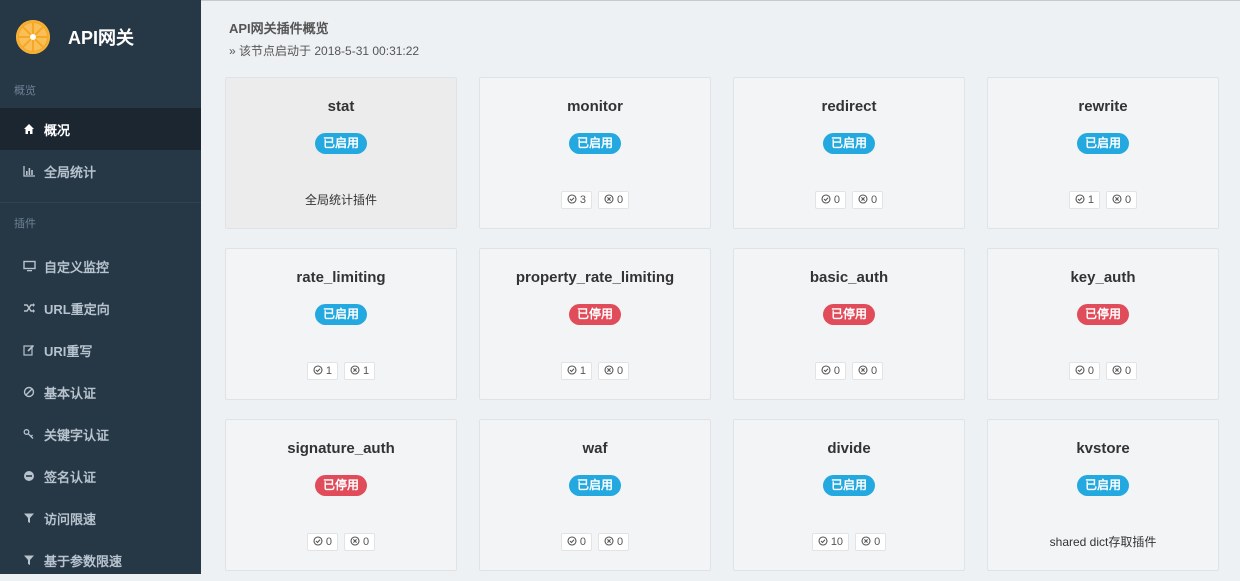  Describe the element at coordinates (595, 200) in the screenshot. I see `plugin-counts: 30` at that location.